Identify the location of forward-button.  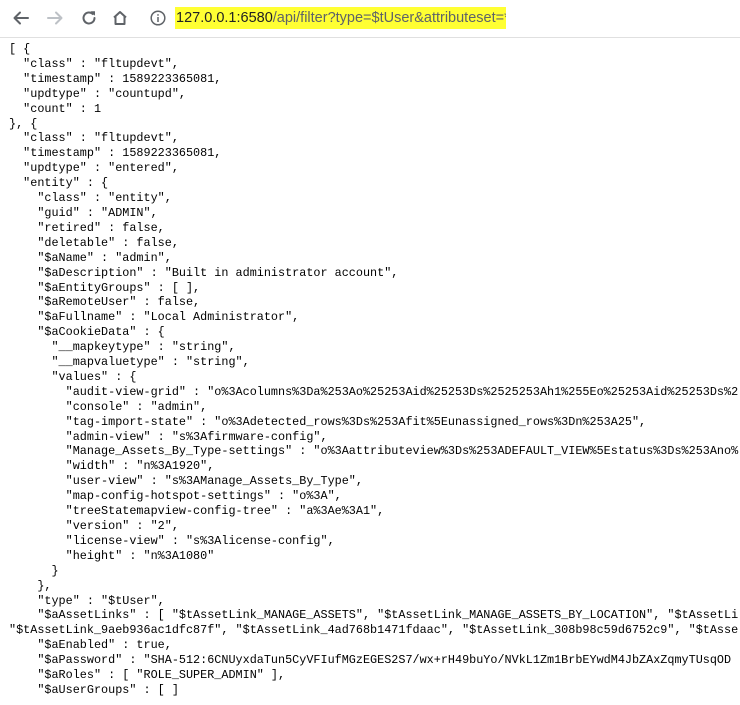
(55, 18).